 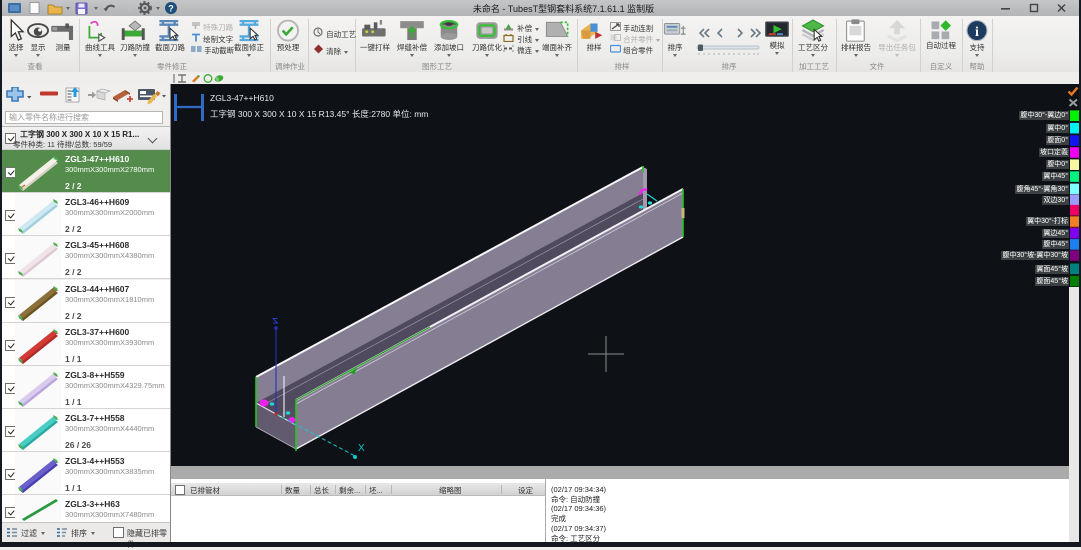 What do you see at coordinates (361, 448) in the screenshot?
I see `svg-text: X` at bounding box center [361, 448].